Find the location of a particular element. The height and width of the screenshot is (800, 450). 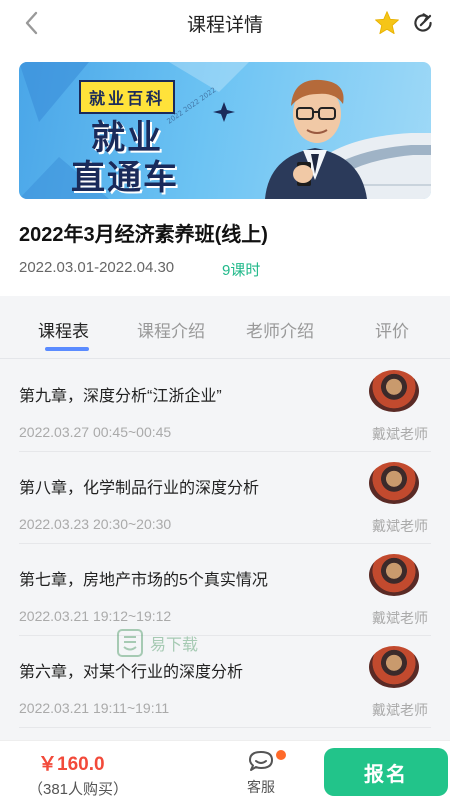

chevron-left-icon is located at coordinates (31, 23).